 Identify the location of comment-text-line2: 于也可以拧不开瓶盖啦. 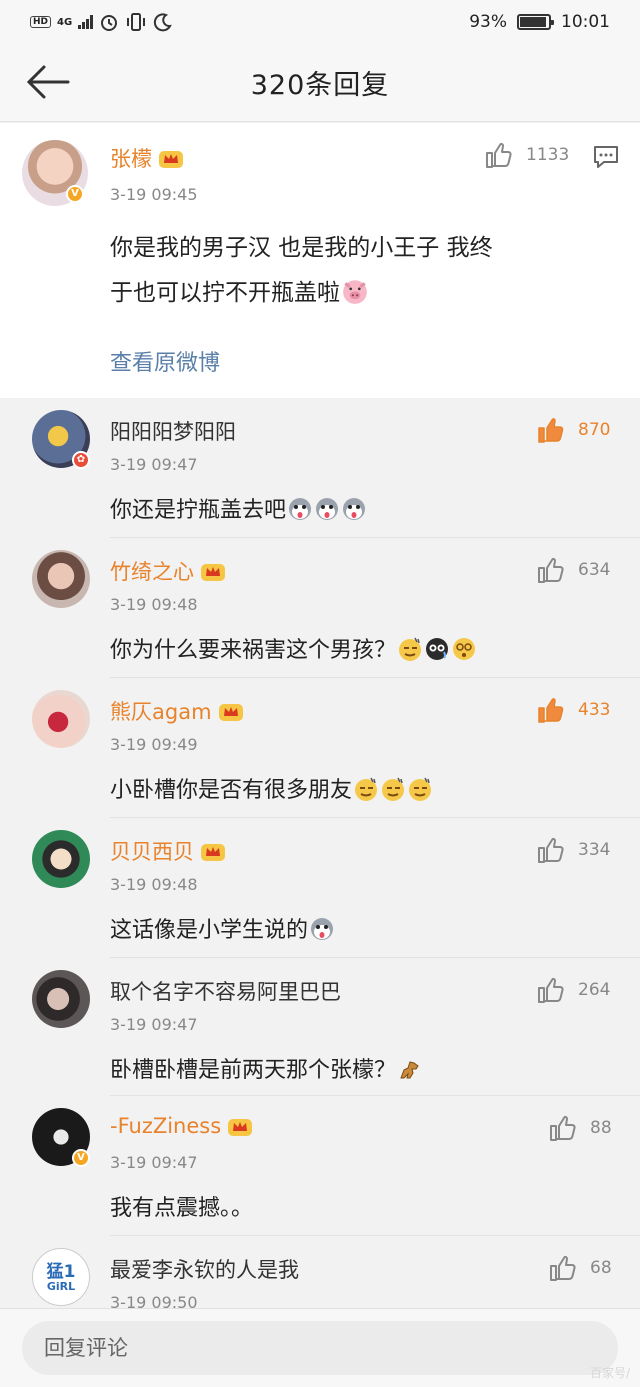
(225, 293).